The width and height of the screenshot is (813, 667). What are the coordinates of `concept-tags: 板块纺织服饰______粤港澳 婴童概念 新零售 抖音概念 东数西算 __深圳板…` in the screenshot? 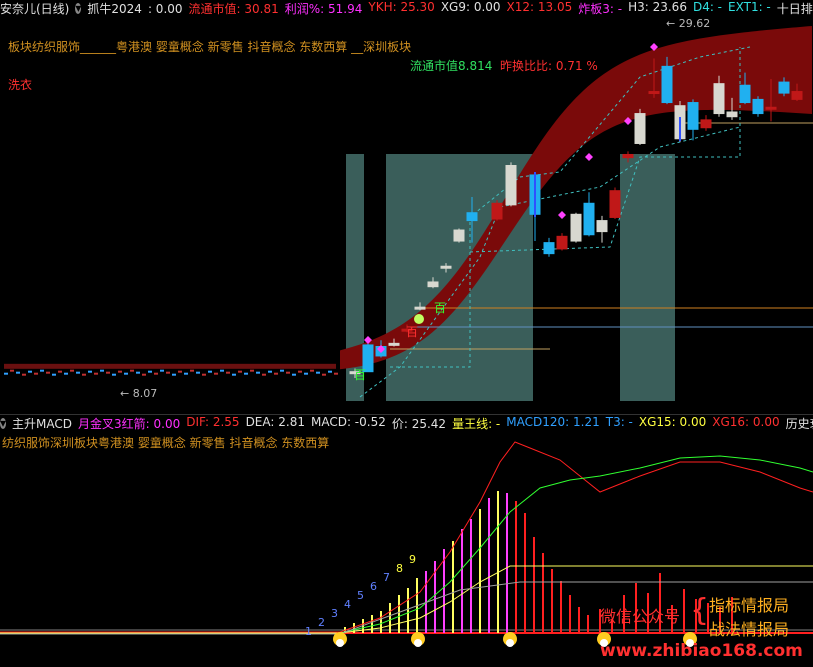 It's located at (210, 47).